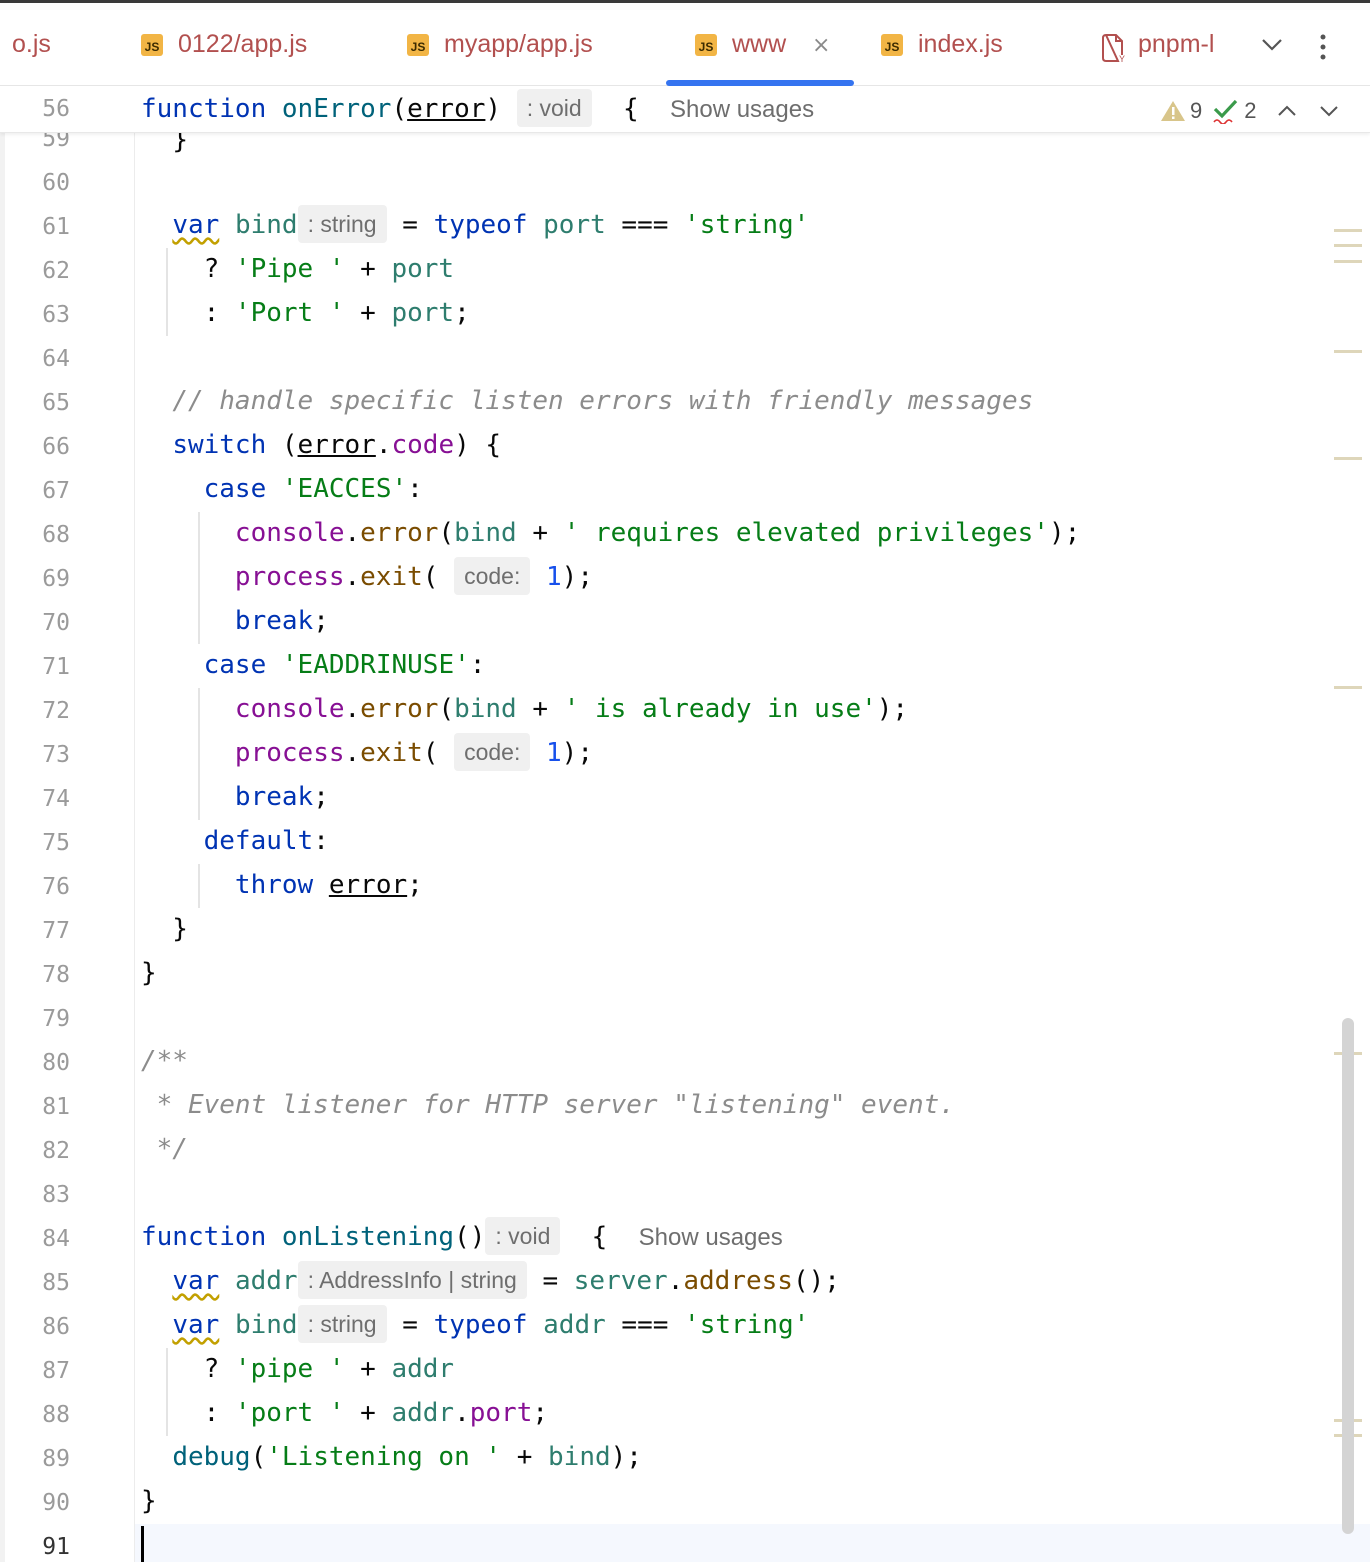 The image size is (1370, 1562). I want to click on line-number: 64, so click(56, 359).